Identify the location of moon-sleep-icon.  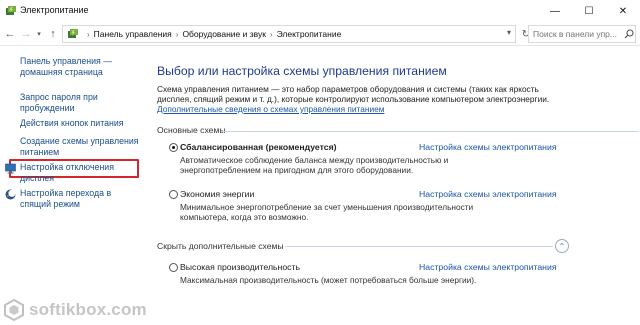
(10, 194).